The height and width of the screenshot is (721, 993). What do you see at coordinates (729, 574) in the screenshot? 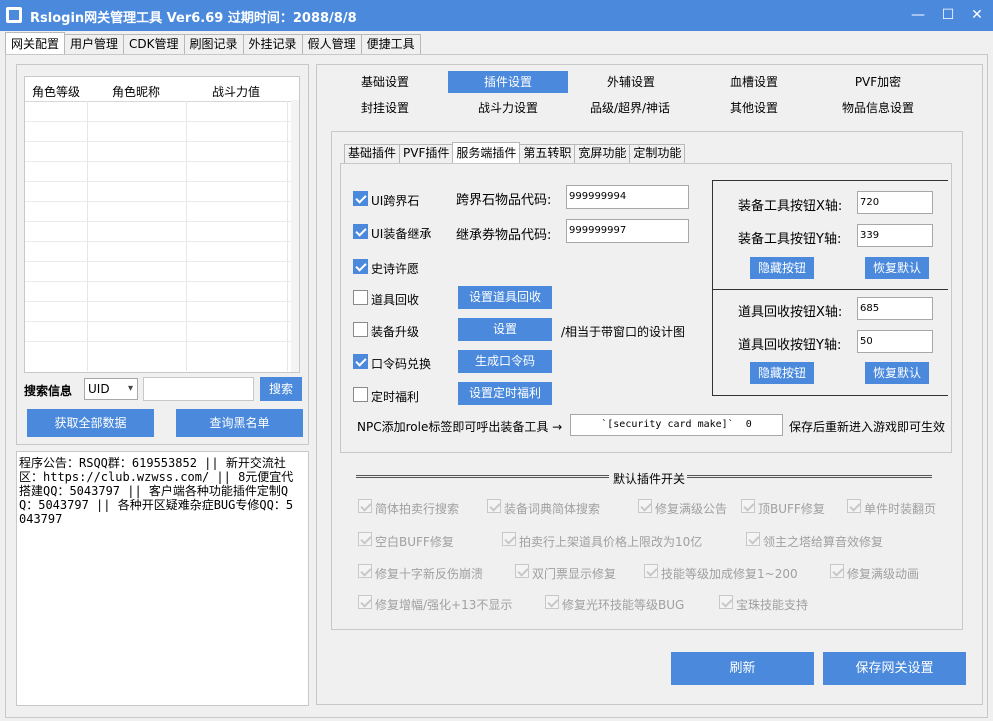
I see `default-plugin-label: 技能等级加成修复1~200` at bounding box center [729, 574].